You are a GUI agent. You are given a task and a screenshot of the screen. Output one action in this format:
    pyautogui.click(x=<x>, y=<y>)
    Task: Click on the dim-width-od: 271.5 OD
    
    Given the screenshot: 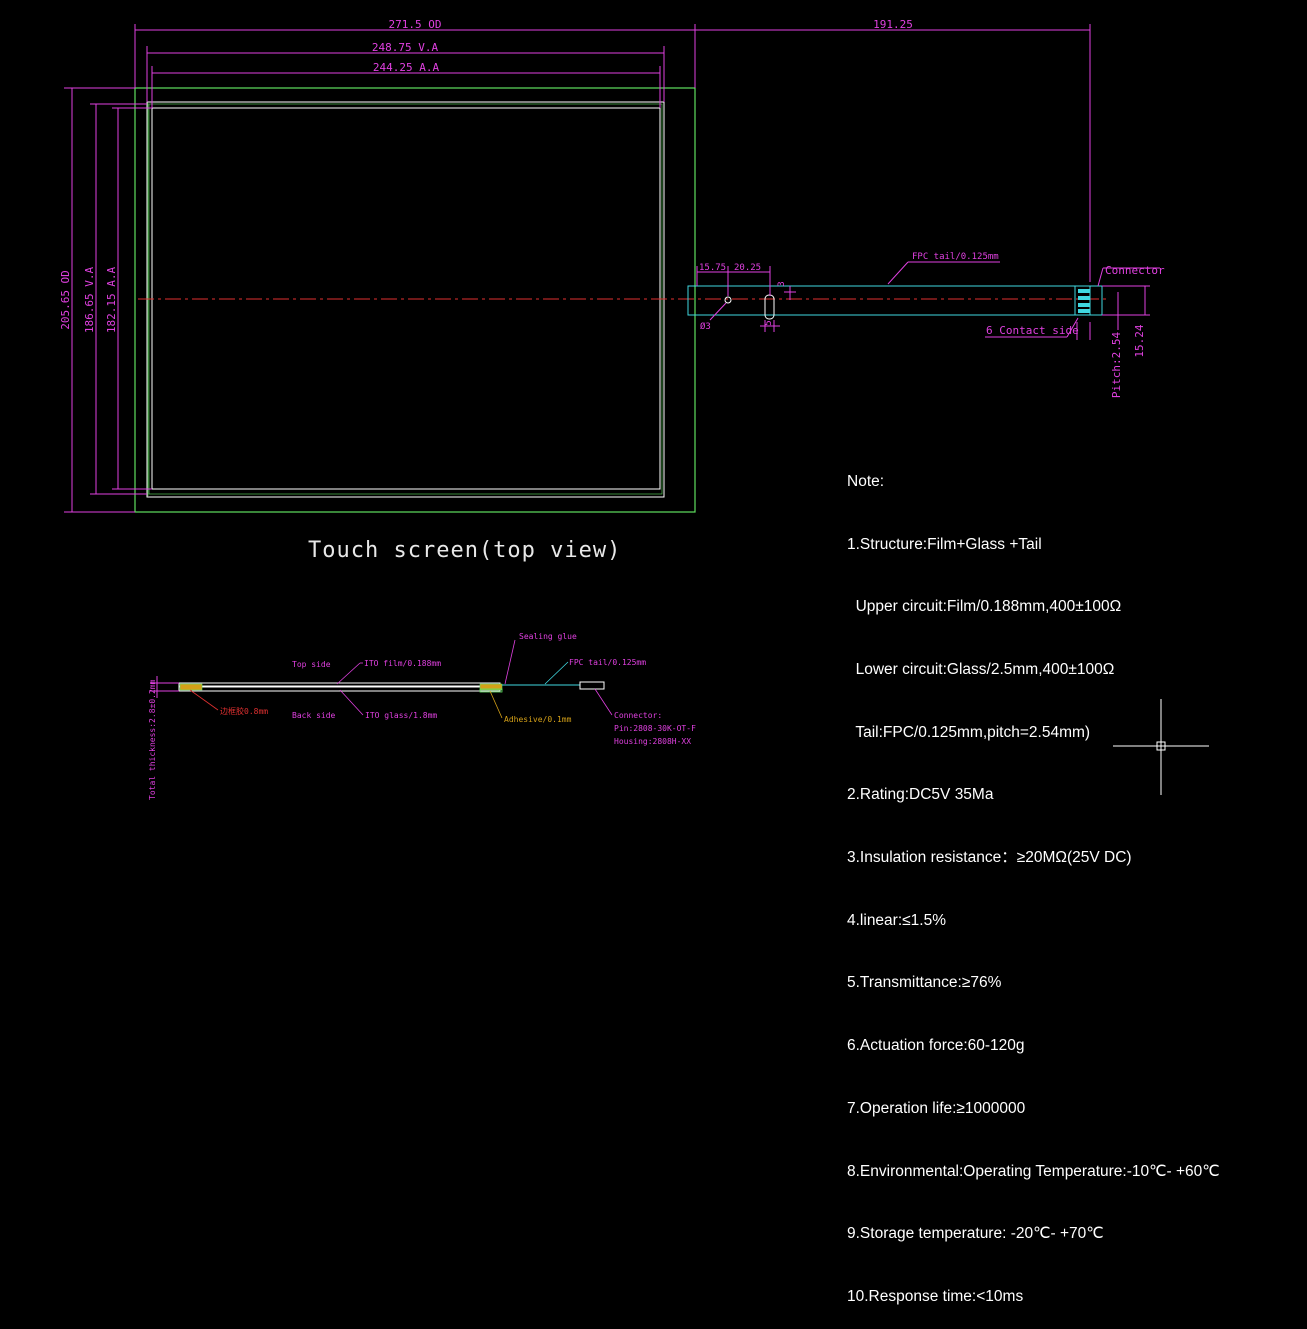 What is the action you would take?
    pyautogui.click(x=415, y=24)
    